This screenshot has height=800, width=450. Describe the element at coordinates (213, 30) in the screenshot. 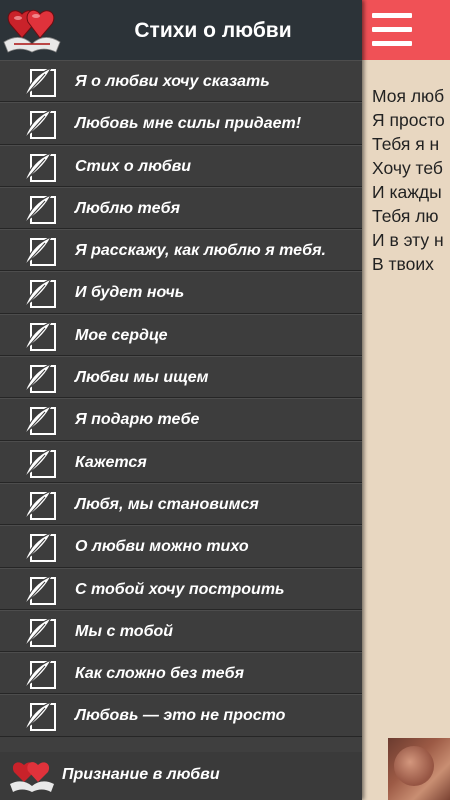

I see `drawer-title: Стихи о любви` at that location.